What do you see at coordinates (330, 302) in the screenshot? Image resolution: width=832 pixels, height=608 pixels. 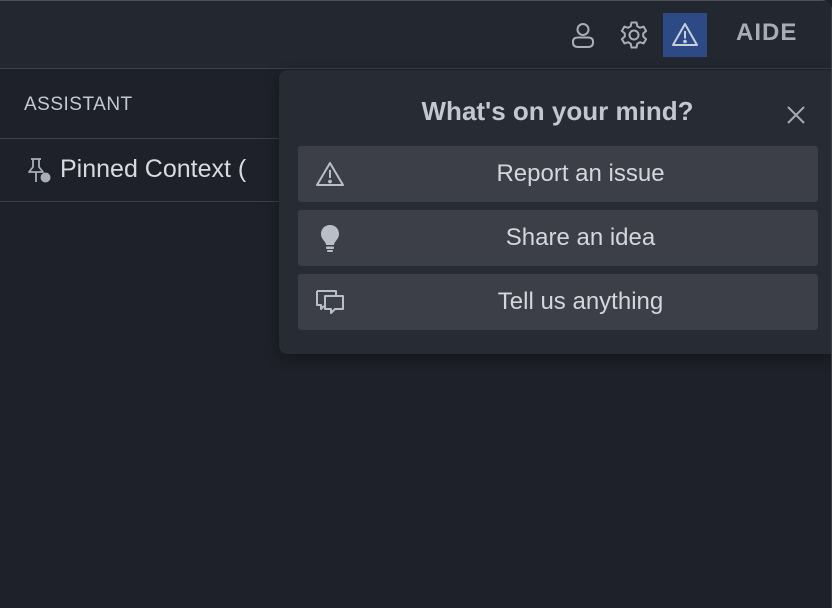 I see `chat-bubbles-icon` at bounding box center [330, 302].